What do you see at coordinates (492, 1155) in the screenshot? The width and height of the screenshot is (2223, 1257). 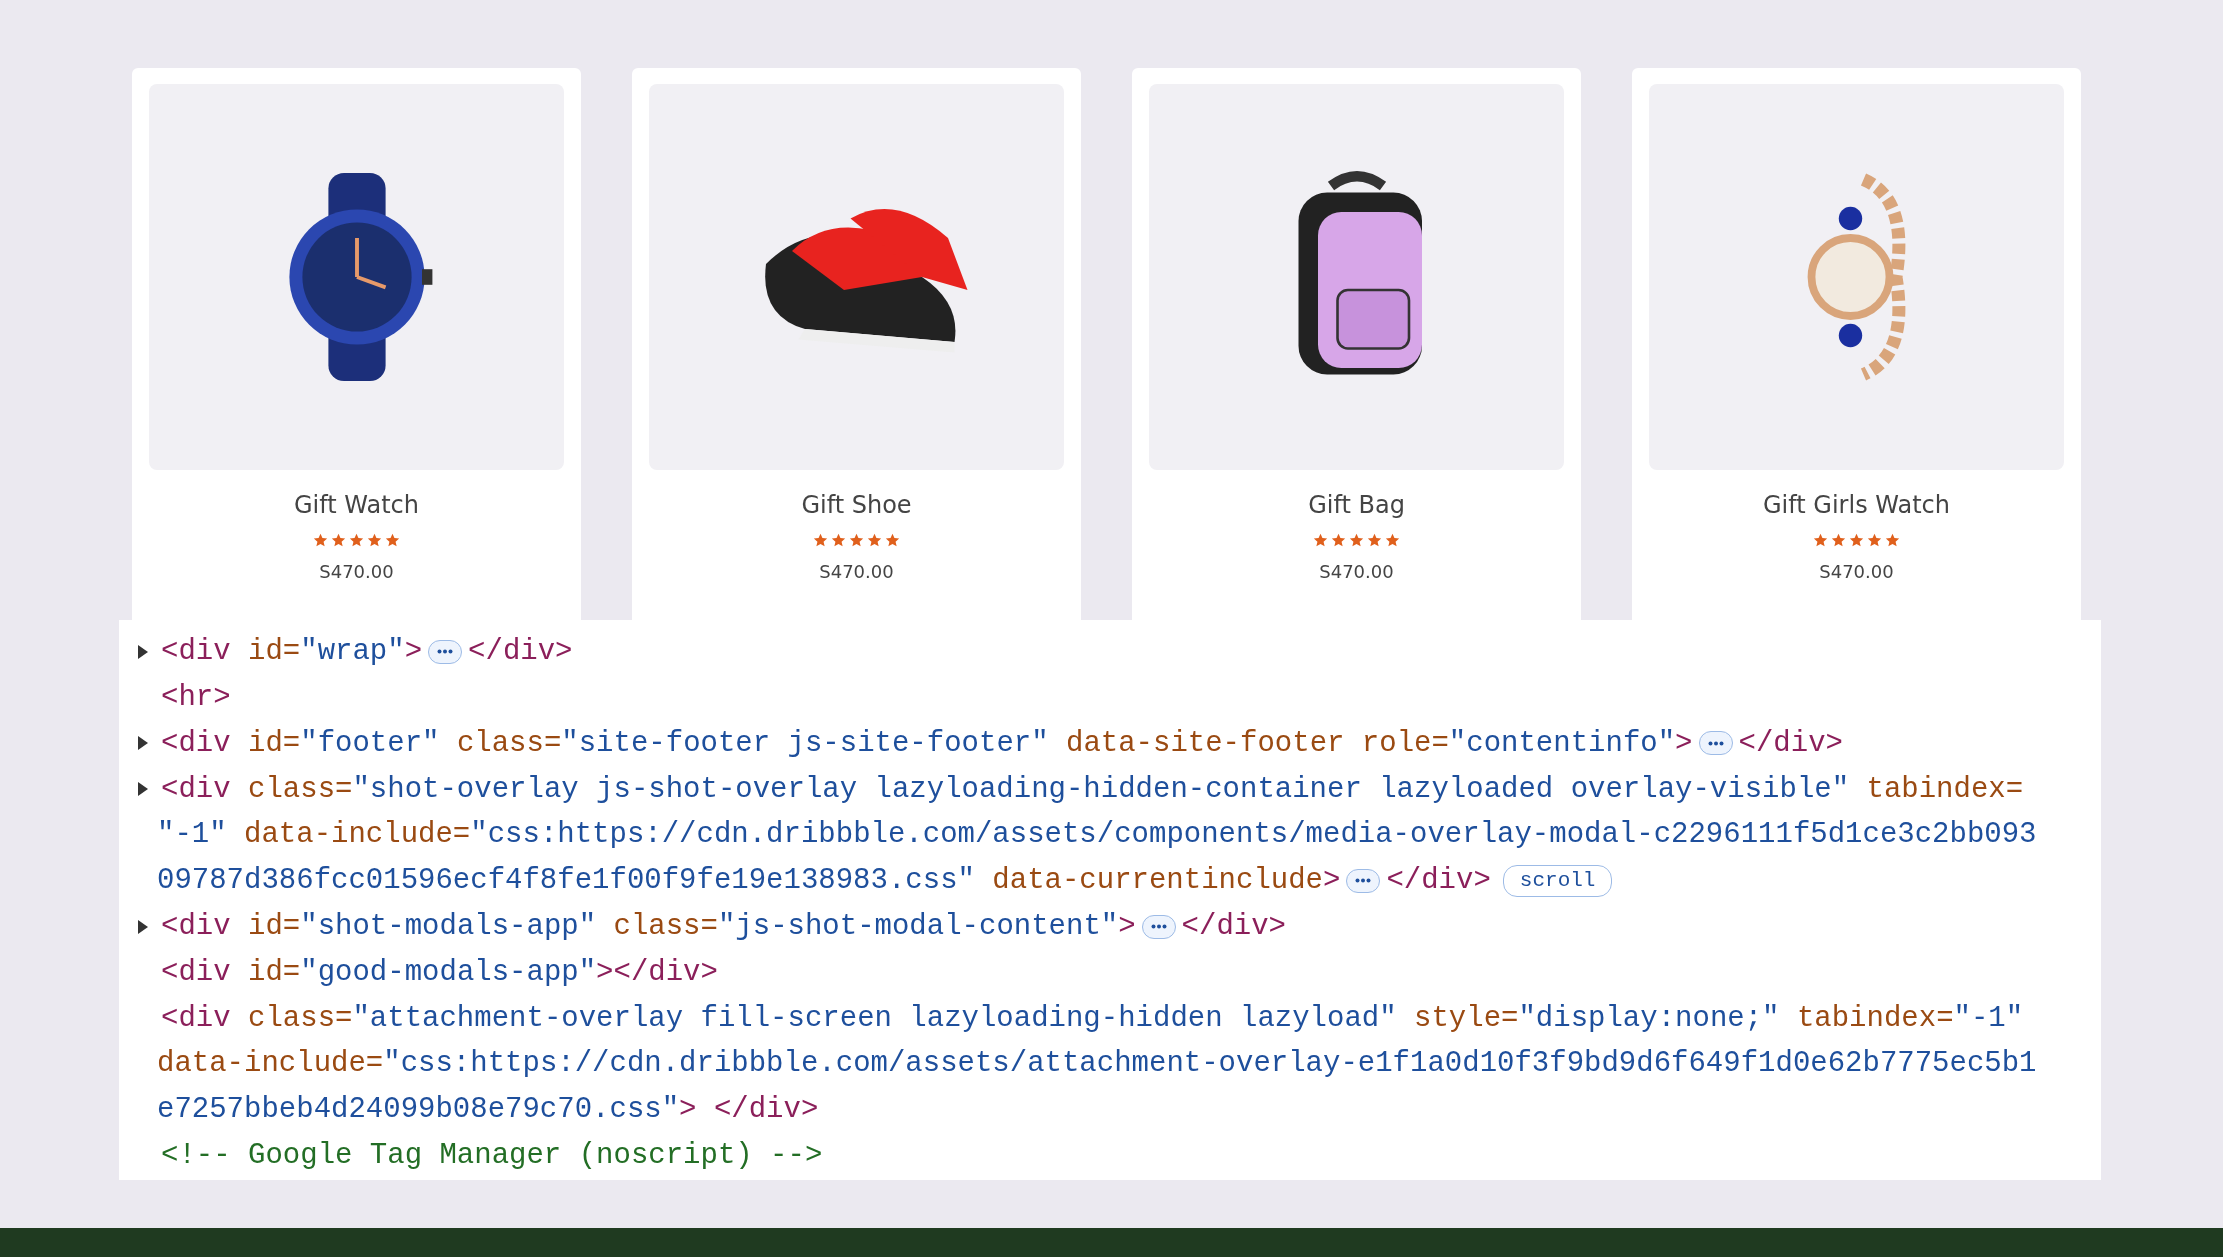 I see `html-comment: <!-- Google Tag Manager (noscript) -->` at bounding box center [492, 1155].